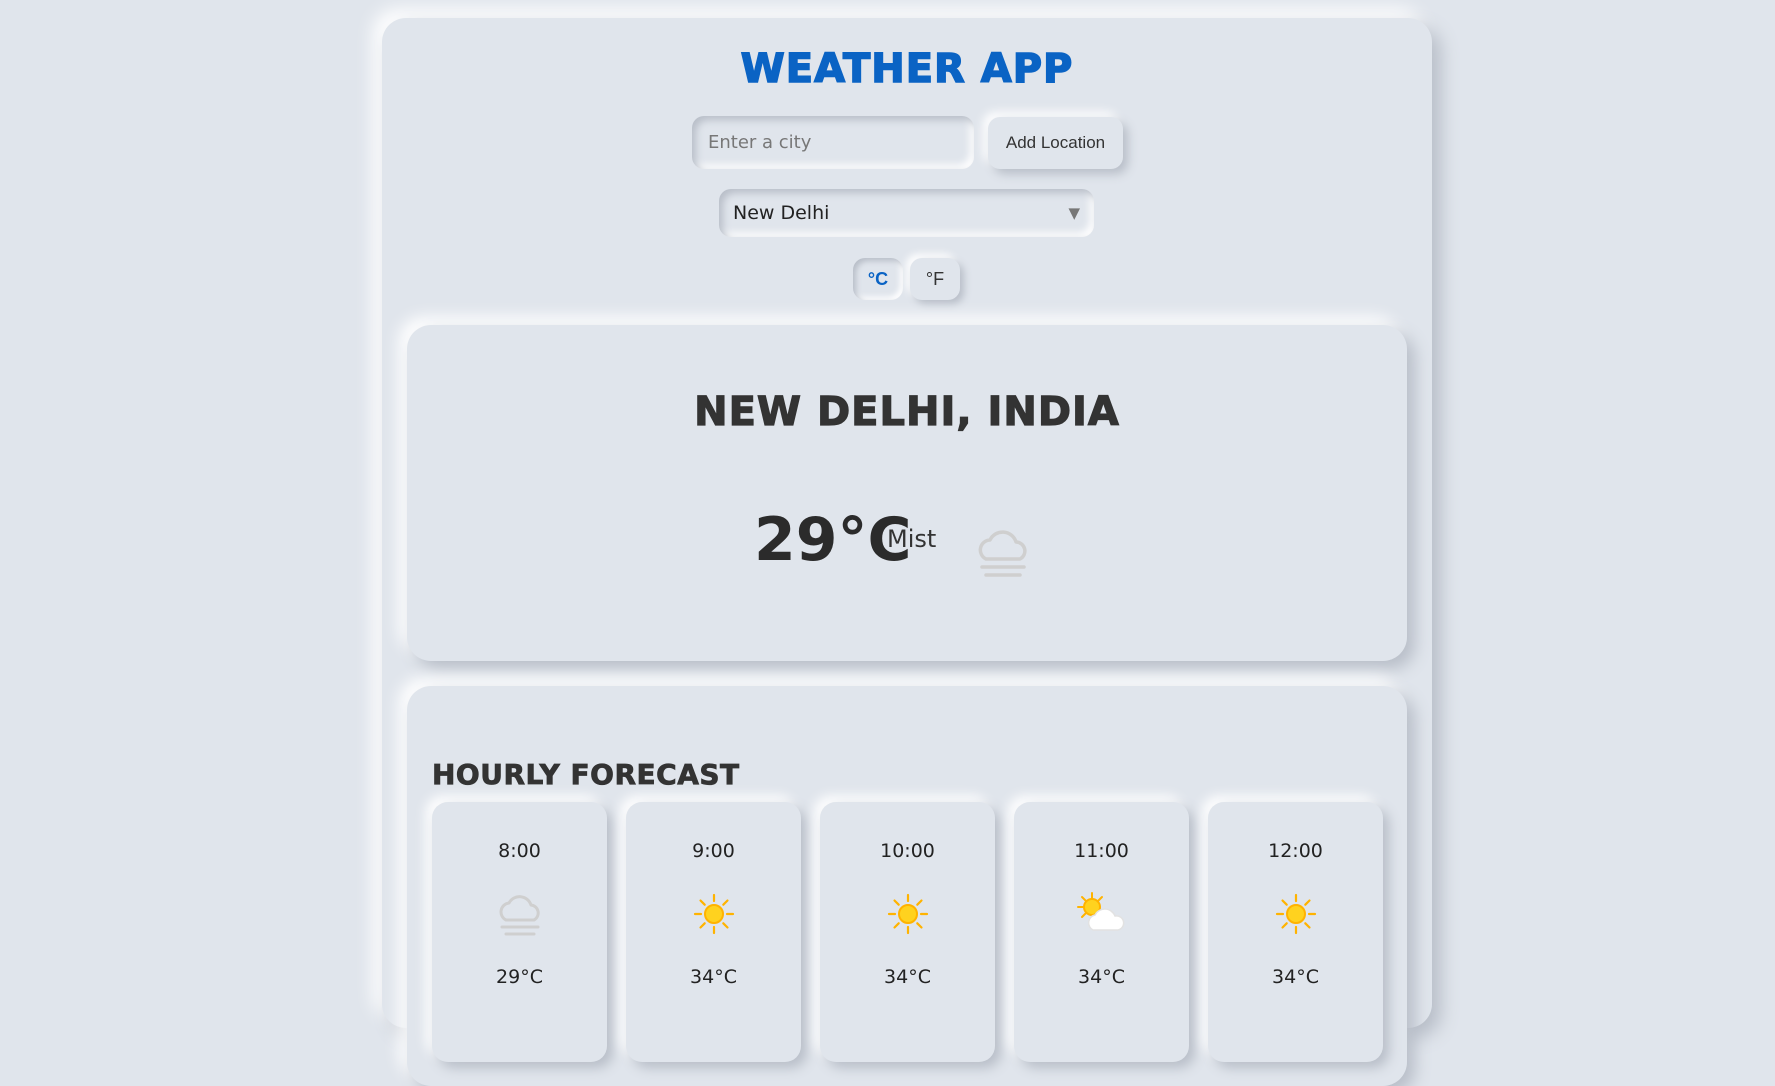 The image size is (1775, 1086). I want to click on current-location: New Delhi, India, so click(907, 411).